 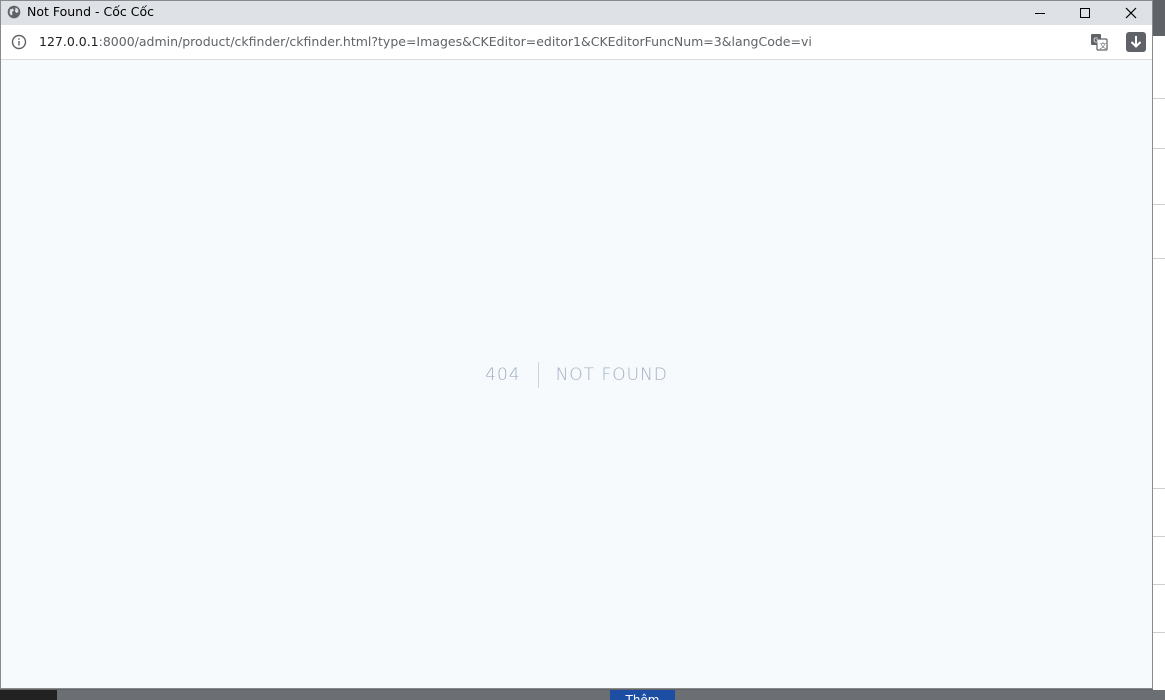 What do you see at coordinates (1095, 41) in the screenshot?
I see `svg-text: G` at bounding box center [1095, 41].